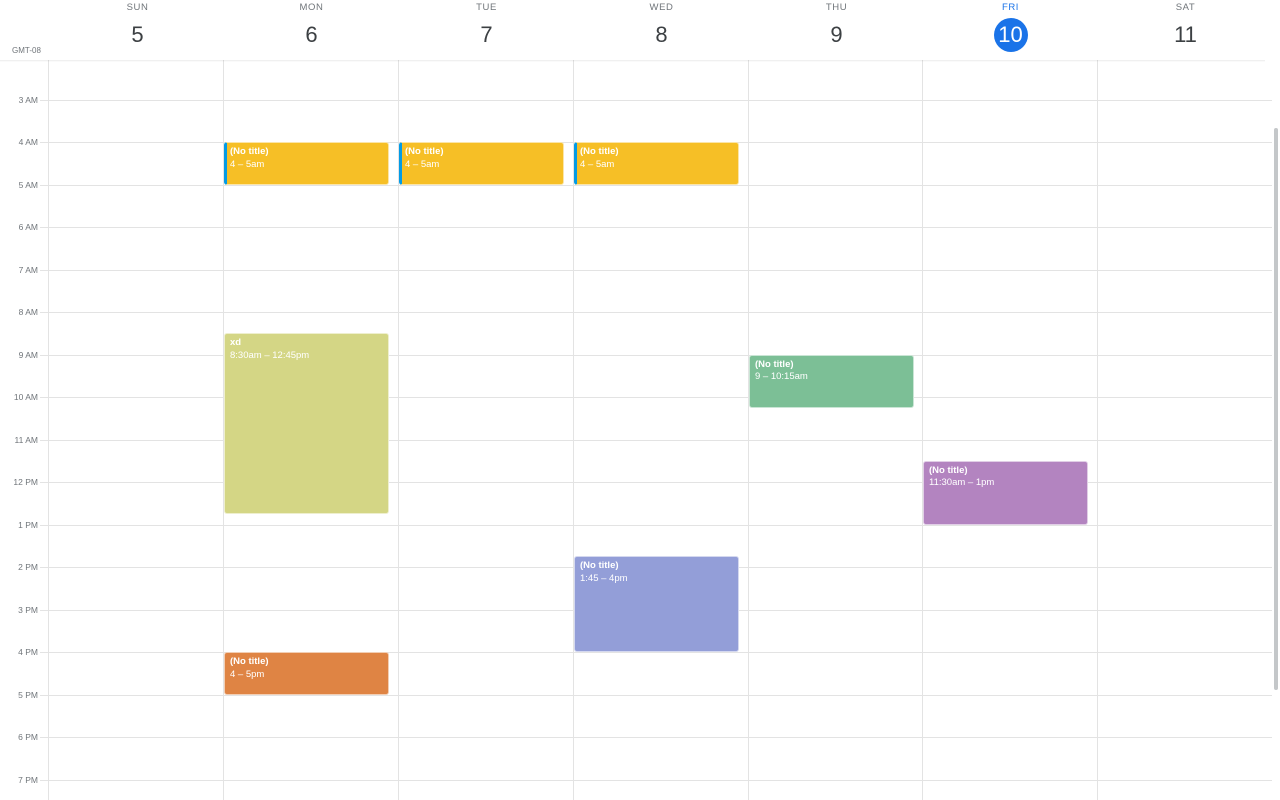 The height and width of the screenshot is (800, 1280). I want to click on hour-label: 2 PM, so click(28, 567).